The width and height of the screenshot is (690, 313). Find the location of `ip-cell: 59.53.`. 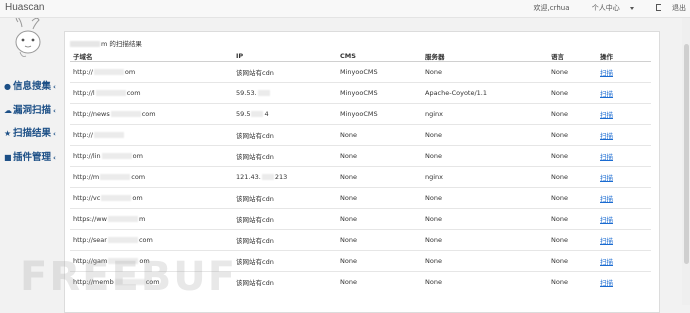

ip-cell: 59.53. is located at coordinates (285, 93).